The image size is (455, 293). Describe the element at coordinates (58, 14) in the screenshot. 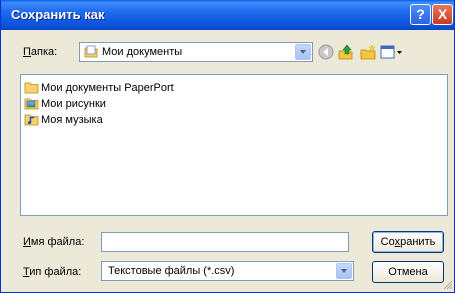

I see `dialog-title: Сохранить как` at that location.